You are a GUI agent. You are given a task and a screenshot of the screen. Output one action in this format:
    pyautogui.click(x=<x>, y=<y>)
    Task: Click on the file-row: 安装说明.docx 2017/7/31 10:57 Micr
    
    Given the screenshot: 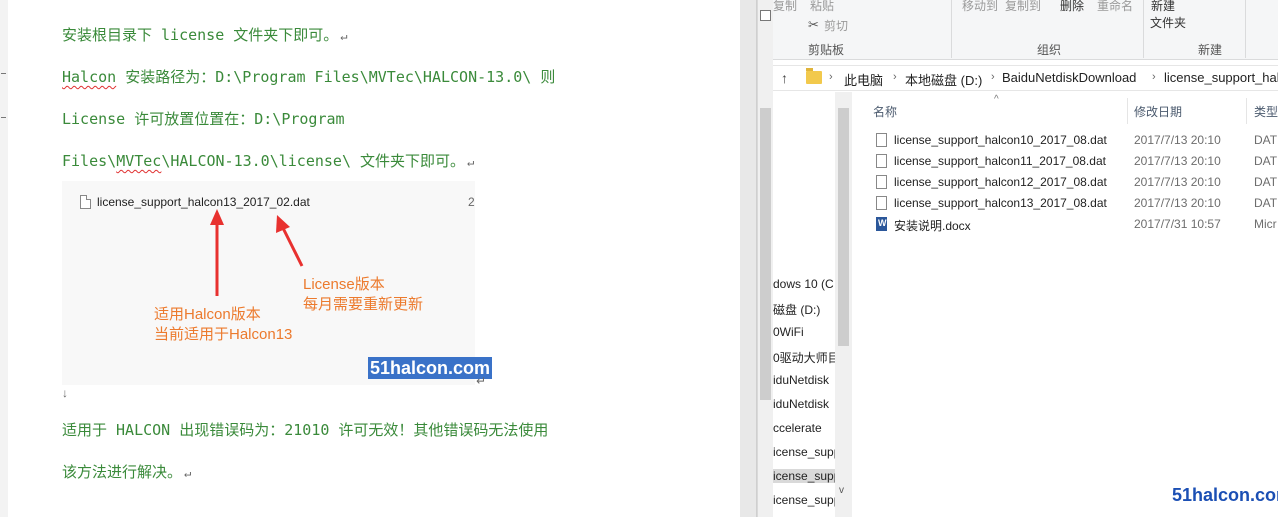 What is the action you would take?
    pyautogui.click(x=1065, y=224)
    